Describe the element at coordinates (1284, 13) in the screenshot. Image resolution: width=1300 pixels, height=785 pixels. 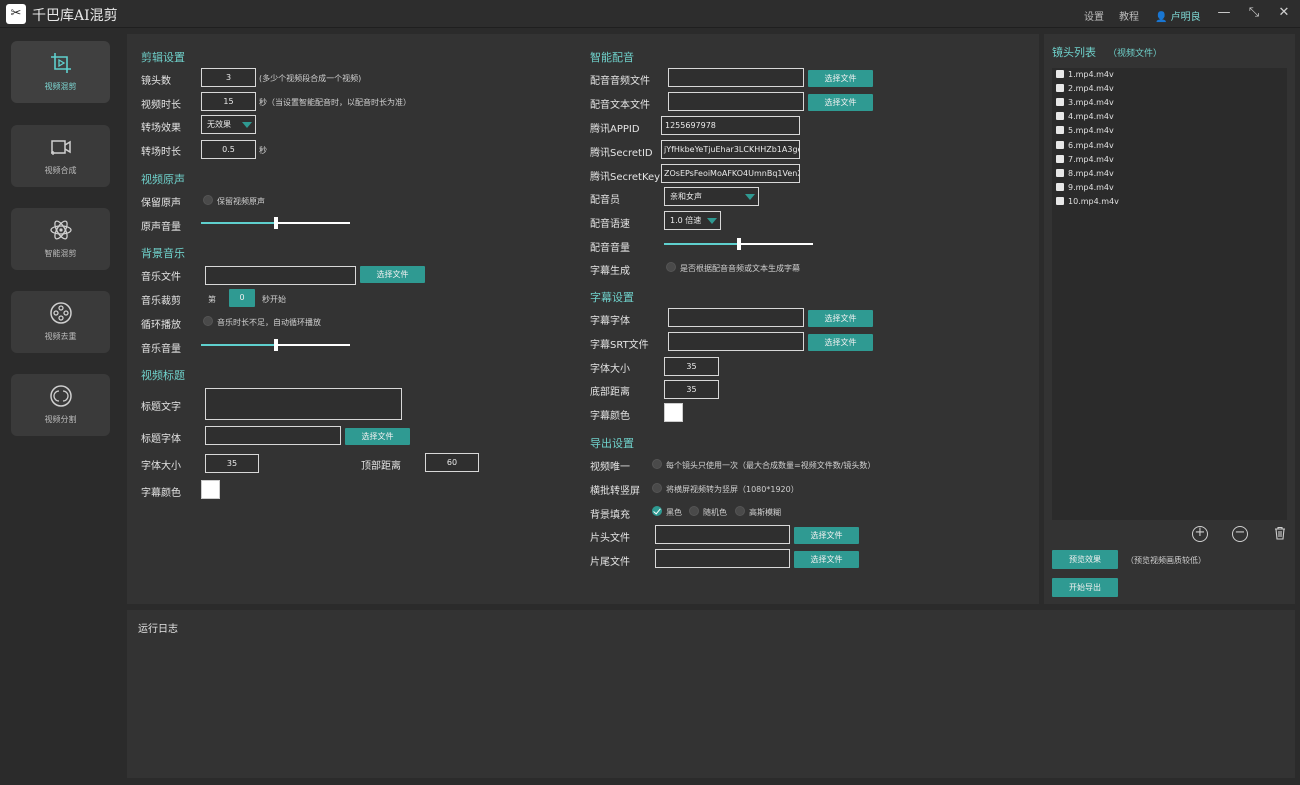
I see `close-icon: ✕` at that location.